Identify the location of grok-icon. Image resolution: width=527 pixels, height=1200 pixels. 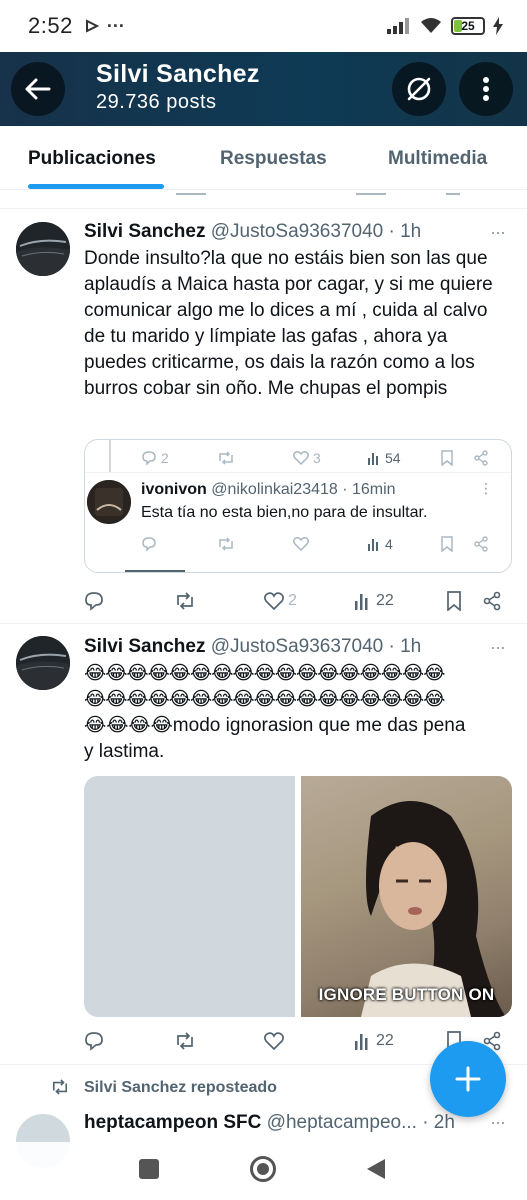
(419, 89).